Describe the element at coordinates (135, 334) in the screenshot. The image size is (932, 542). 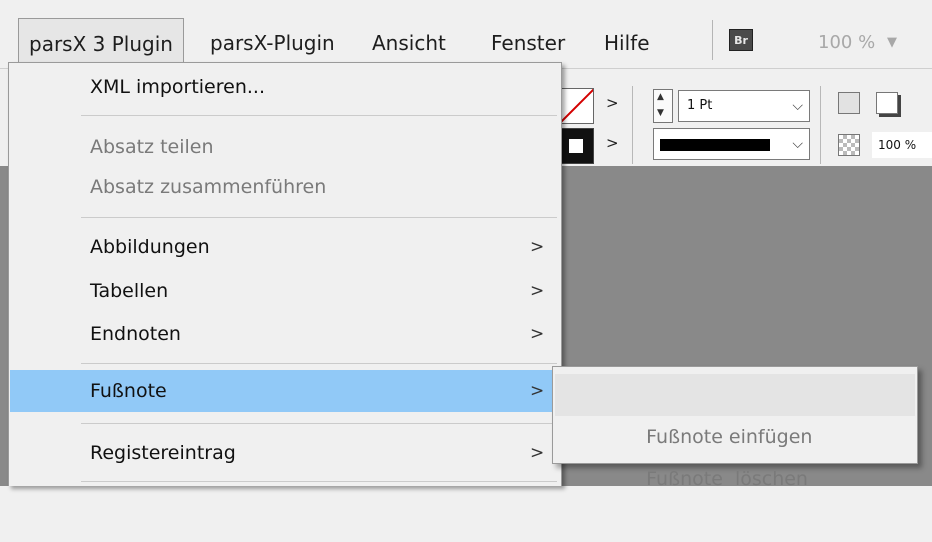
I see `menu-item-label: Endnoten` at that location.